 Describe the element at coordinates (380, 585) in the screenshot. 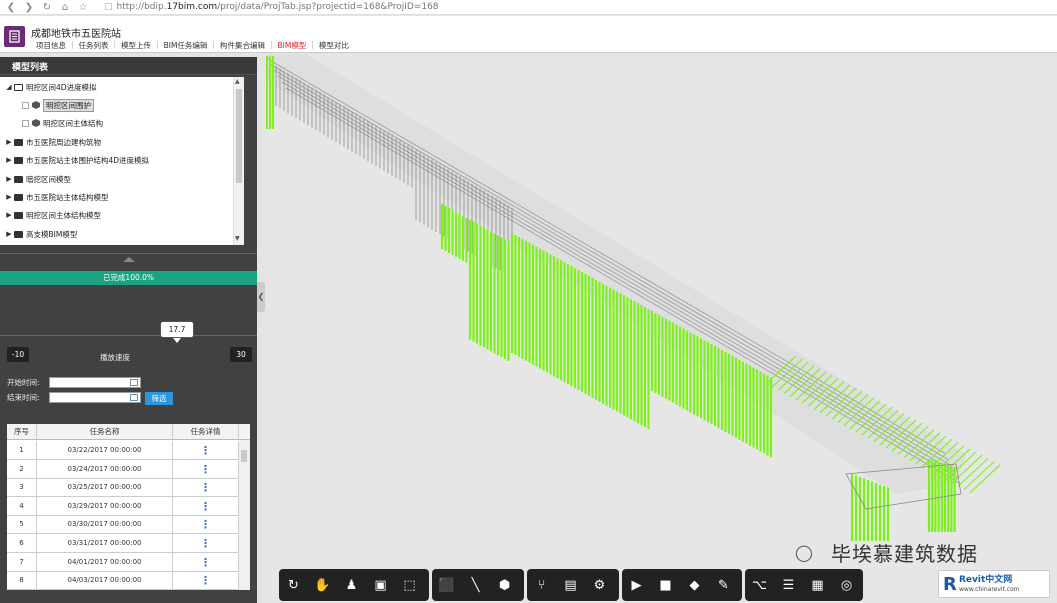

I see `camera-icon: ▣` at that location.